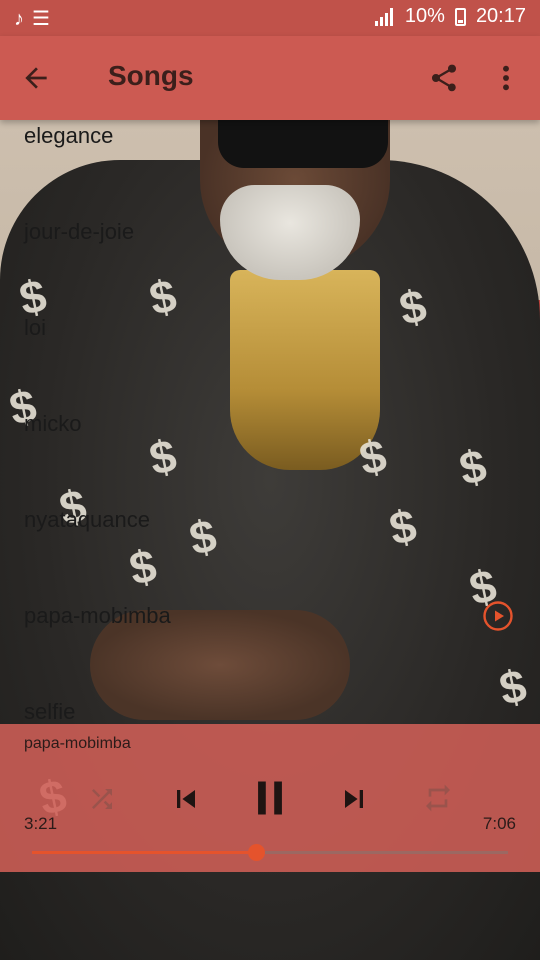 Image resolution: width=540 pixels, height=960 pixels. What do you see at coordinates (270, 710) in the screenshot?
I see `song-item-selfie: selfie` at bounding box center [270, 710].